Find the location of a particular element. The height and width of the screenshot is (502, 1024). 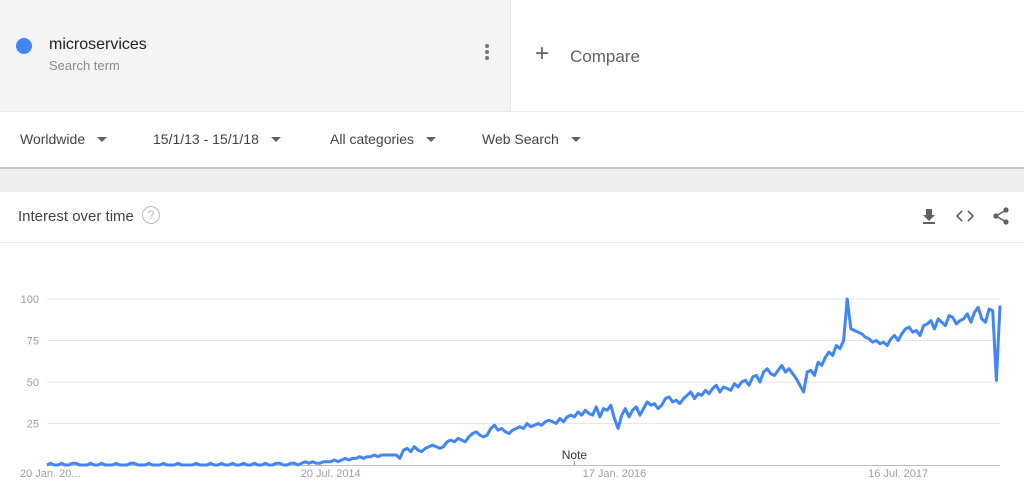

category-dropdown: All categories is located at coordinates (383, 139).